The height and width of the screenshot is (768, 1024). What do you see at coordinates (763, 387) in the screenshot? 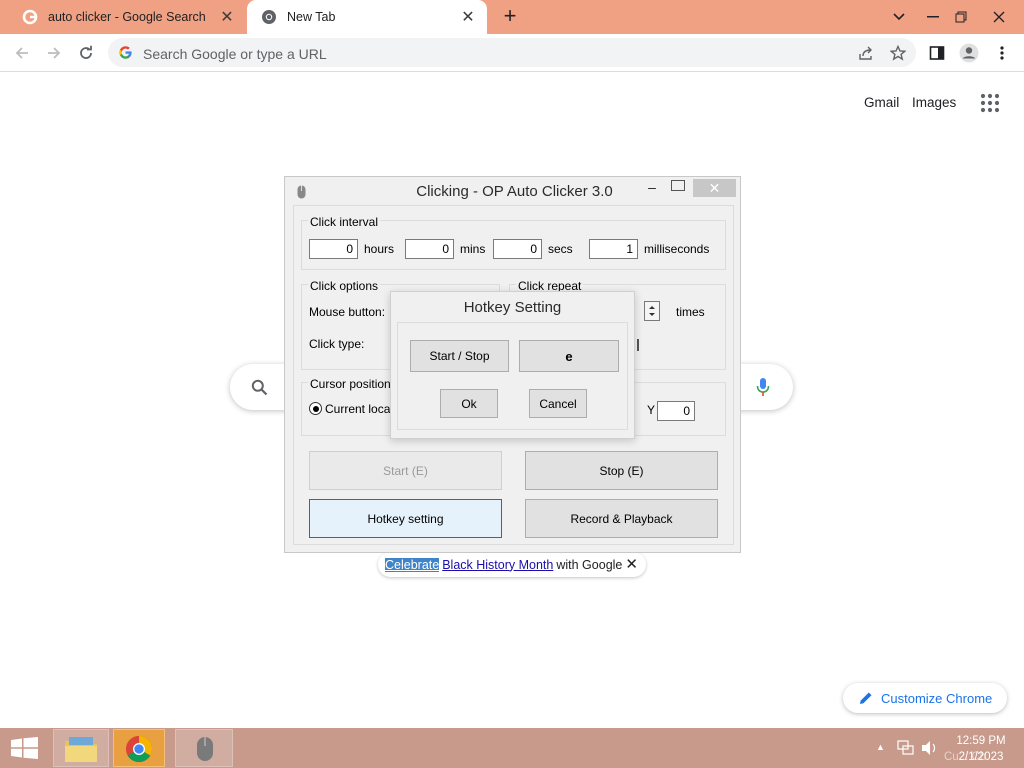
I see `voice-search-mic-icon` at bounding box center [763, 387].